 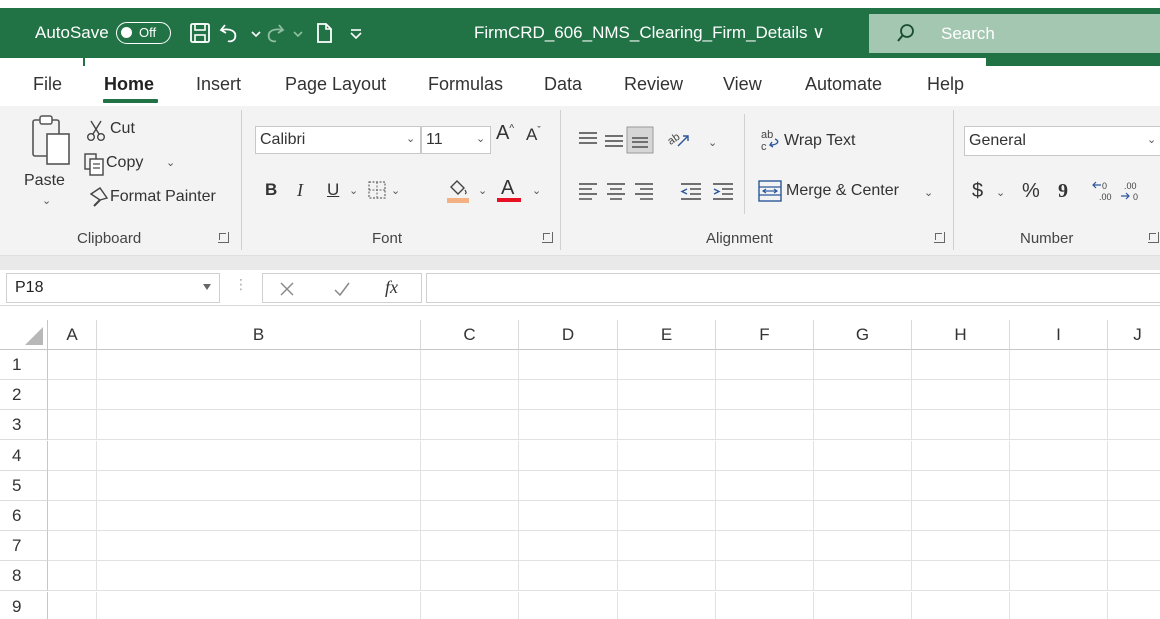 What do you see at coordinates (863, 425) in the screenshot?
I see `cell-g3` at bounding box center [863, 425].